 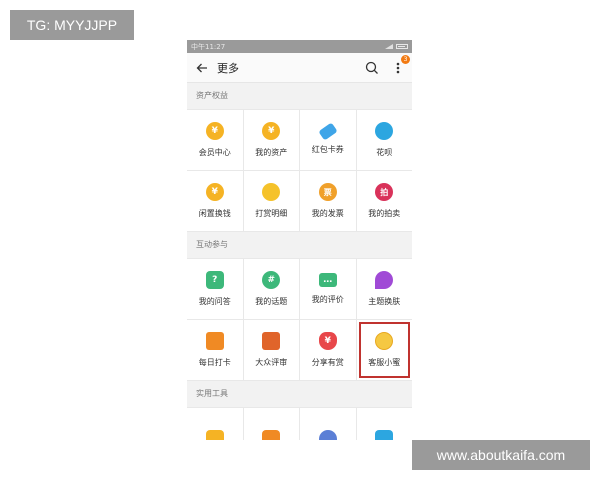 I want to click on grid-item-public-review: 大众评审, so click(x=271, y=350).